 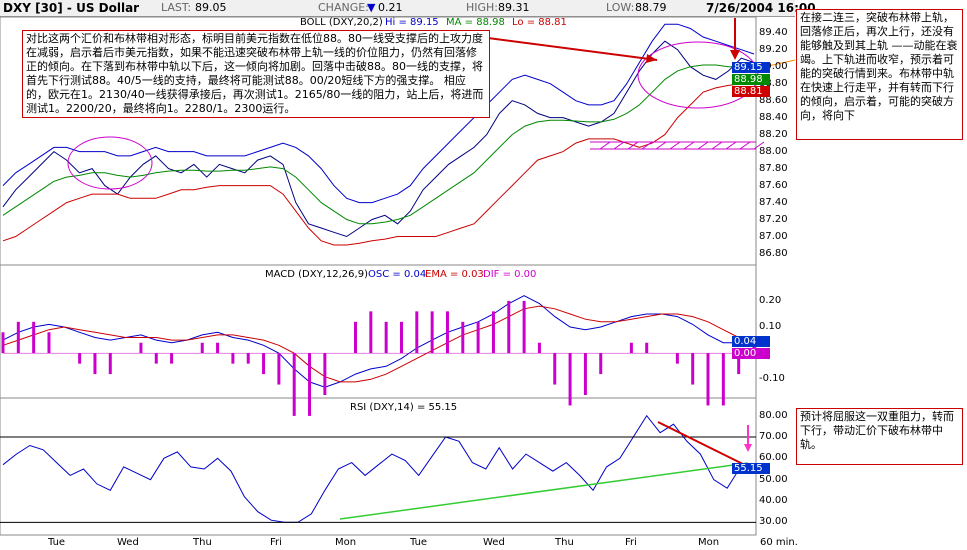 I want to click on macd-ema-value: EMA = 0.03, so click(x=454, y=274).